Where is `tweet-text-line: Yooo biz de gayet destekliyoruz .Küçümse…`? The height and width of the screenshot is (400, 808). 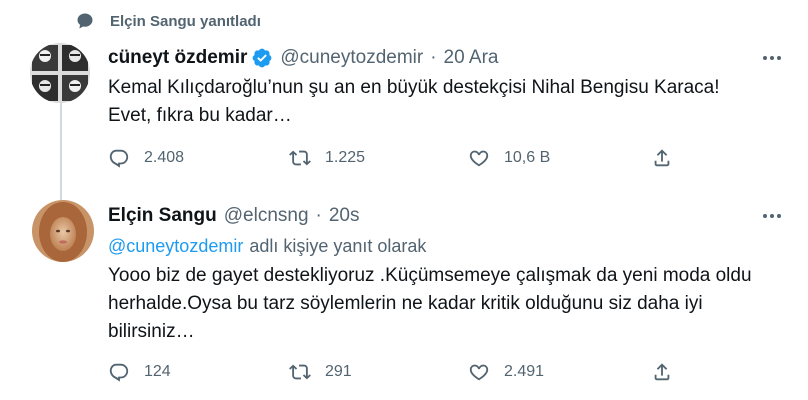
tweet-text-line: Yooo biz de gayet destekliyoruz .Küçümse… is located at coordinates (430, 275).